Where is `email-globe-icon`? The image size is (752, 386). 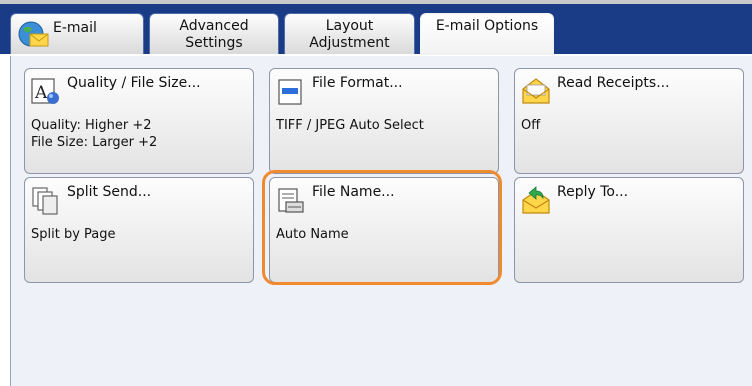
email-globe-icon is located at coordinates (33, 34).